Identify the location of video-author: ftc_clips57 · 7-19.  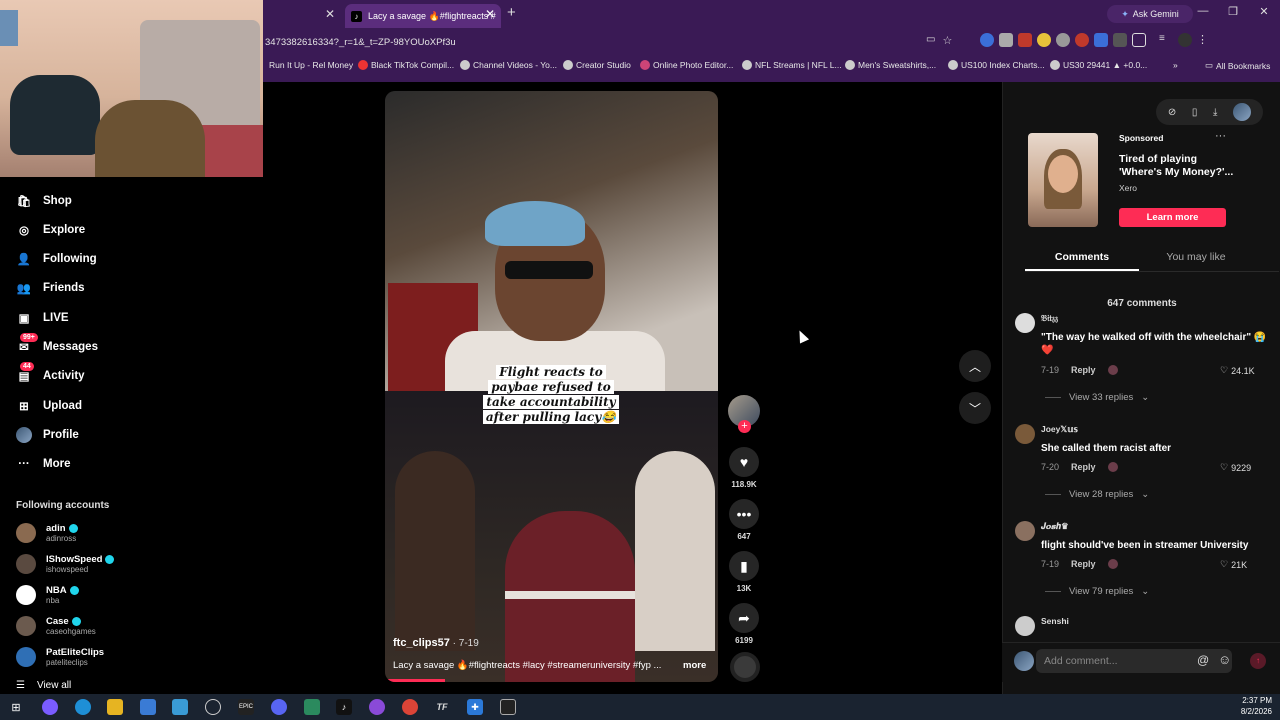
(436, 643).